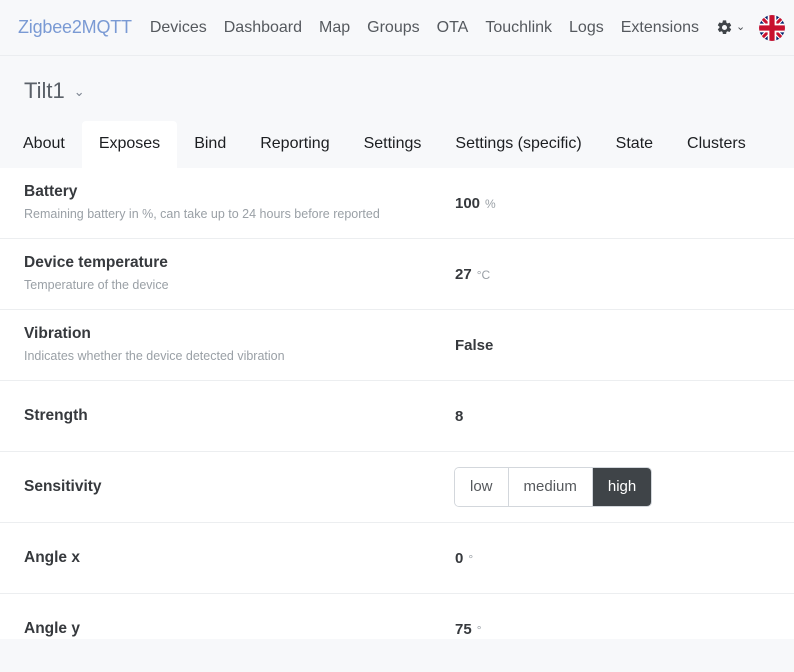 Image resolution: width=794 pixels, height=672 pixels. What do you see at coordinates (518, 28) in the screenshot?
I see `nav-item-touchlink: Touchlink` at bounding box center [518, 28].